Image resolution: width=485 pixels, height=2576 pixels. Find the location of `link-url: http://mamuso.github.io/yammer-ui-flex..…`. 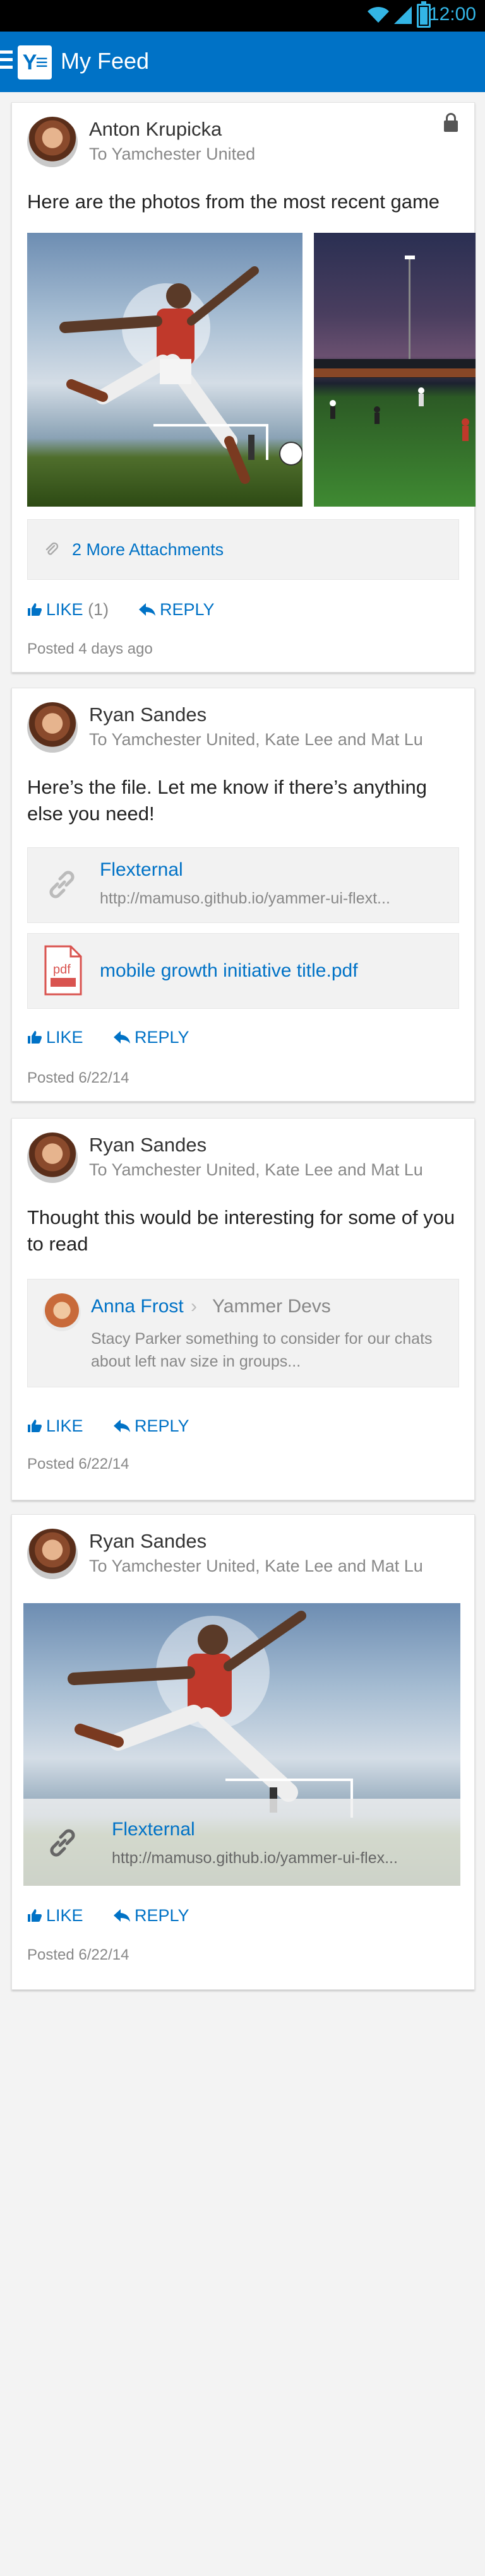

link-url: http://mamuso.github.io/yammer-ui-flex..… is located at coordinates (255, 1858).